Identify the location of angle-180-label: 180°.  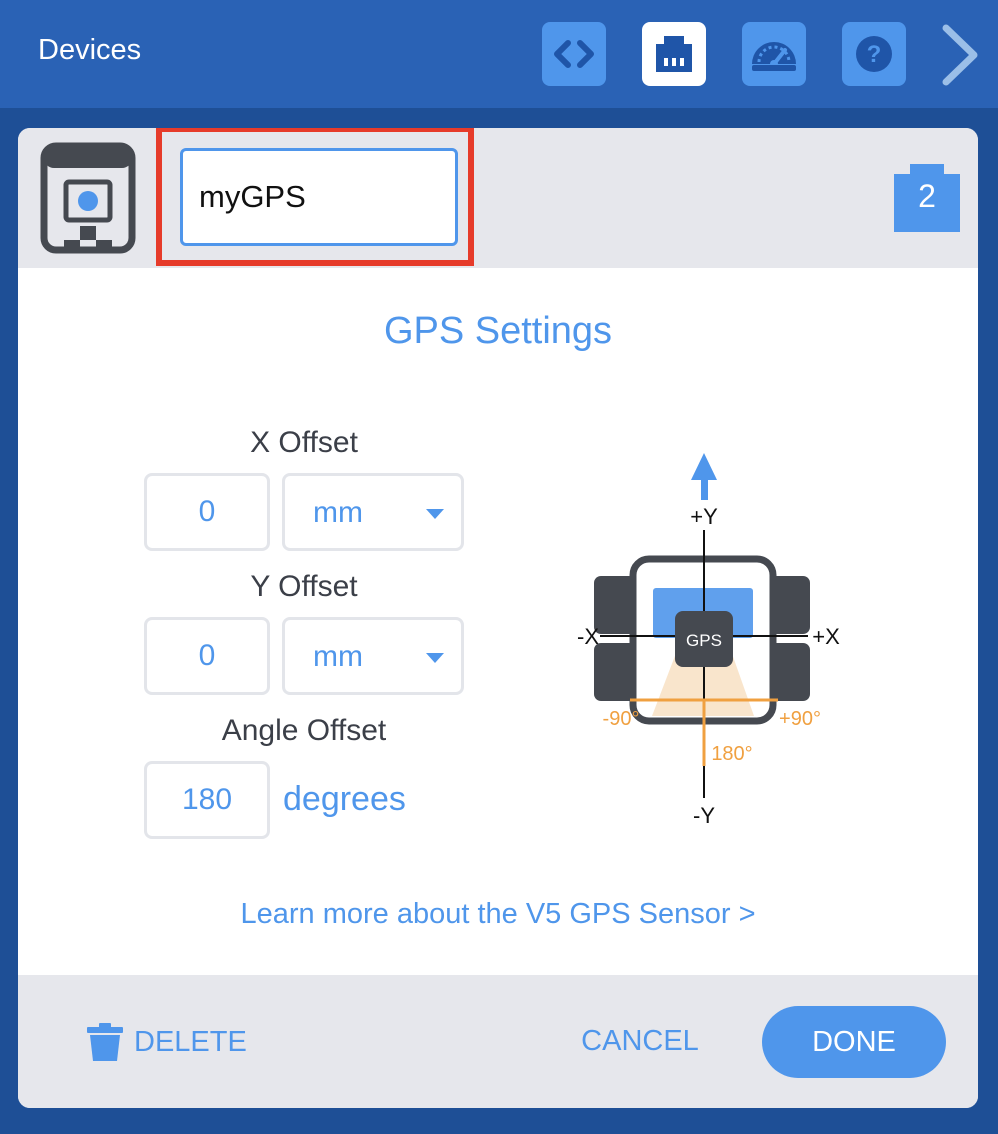
(731, 754).